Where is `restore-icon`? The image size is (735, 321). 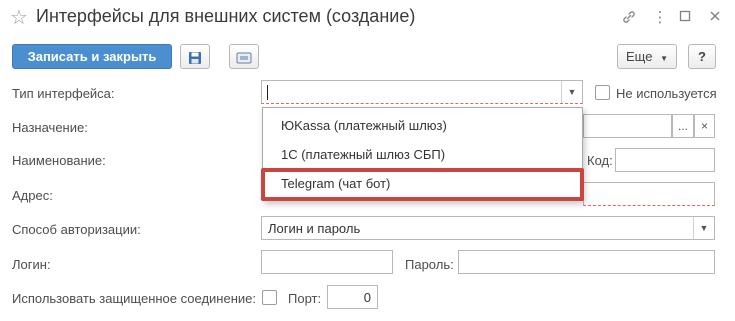 restore-icon is located at coordinates (685, 18).